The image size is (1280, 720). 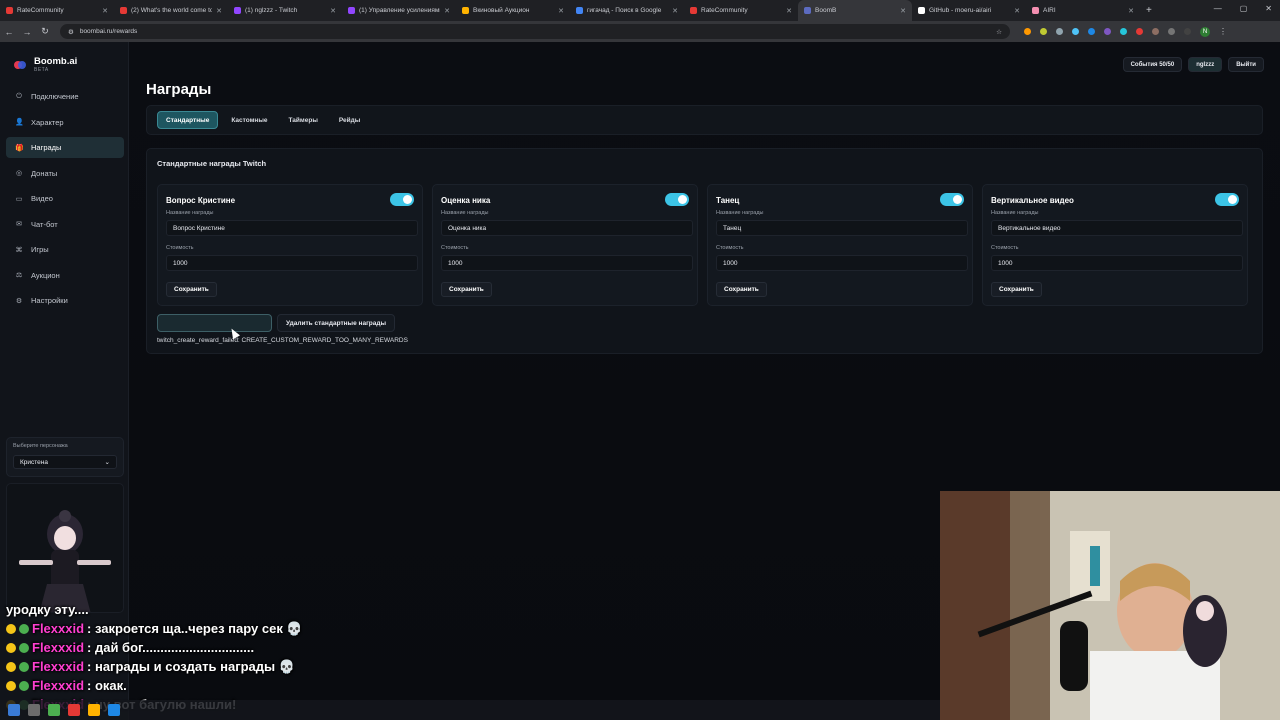 What do you see at coordinates (45, 64) in the screenshot?
I see `brand: Boomb.ai BETA` at bounding box center [45, 64].